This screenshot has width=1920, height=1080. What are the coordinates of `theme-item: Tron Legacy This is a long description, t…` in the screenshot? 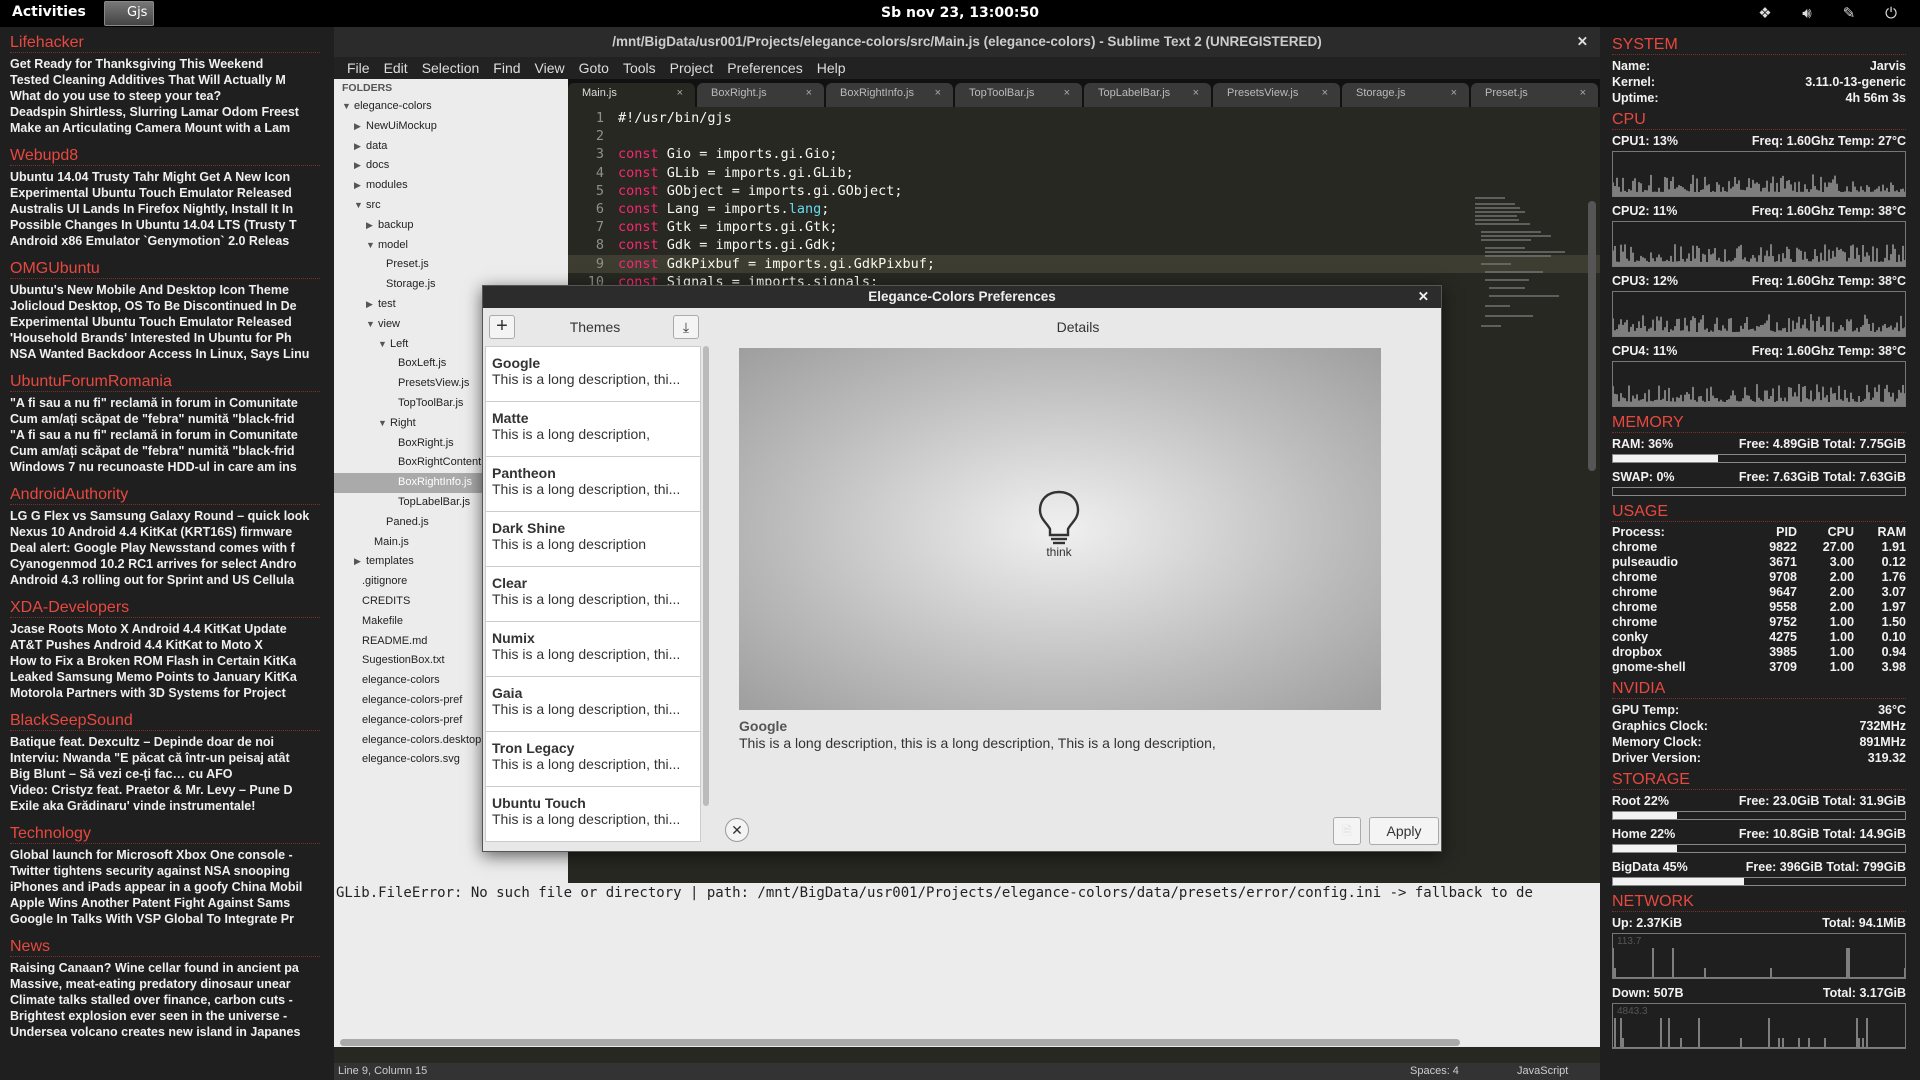 It's located at (593, 759).